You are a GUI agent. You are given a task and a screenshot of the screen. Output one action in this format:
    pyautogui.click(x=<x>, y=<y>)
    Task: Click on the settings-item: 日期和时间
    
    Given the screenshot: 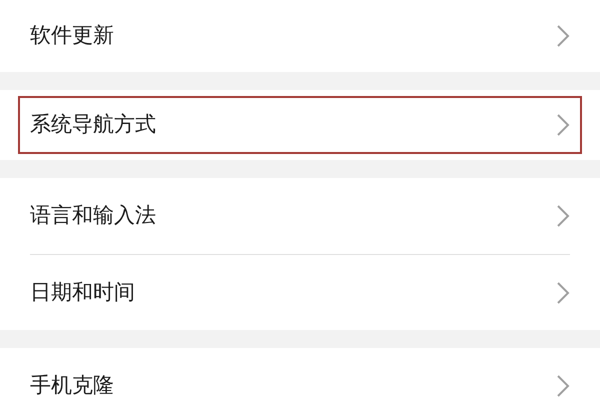 What is the action you would take?
    pyautogui.click(x=300, y=292)
    